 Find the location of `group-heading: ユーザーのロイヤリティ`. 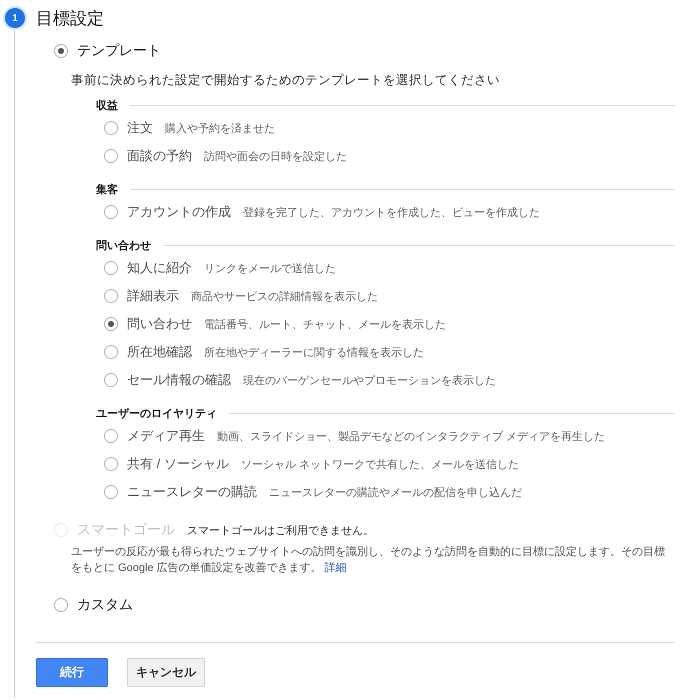

group-heading: ユーザーのロイヤリティ is located at coordinates (156, 413).